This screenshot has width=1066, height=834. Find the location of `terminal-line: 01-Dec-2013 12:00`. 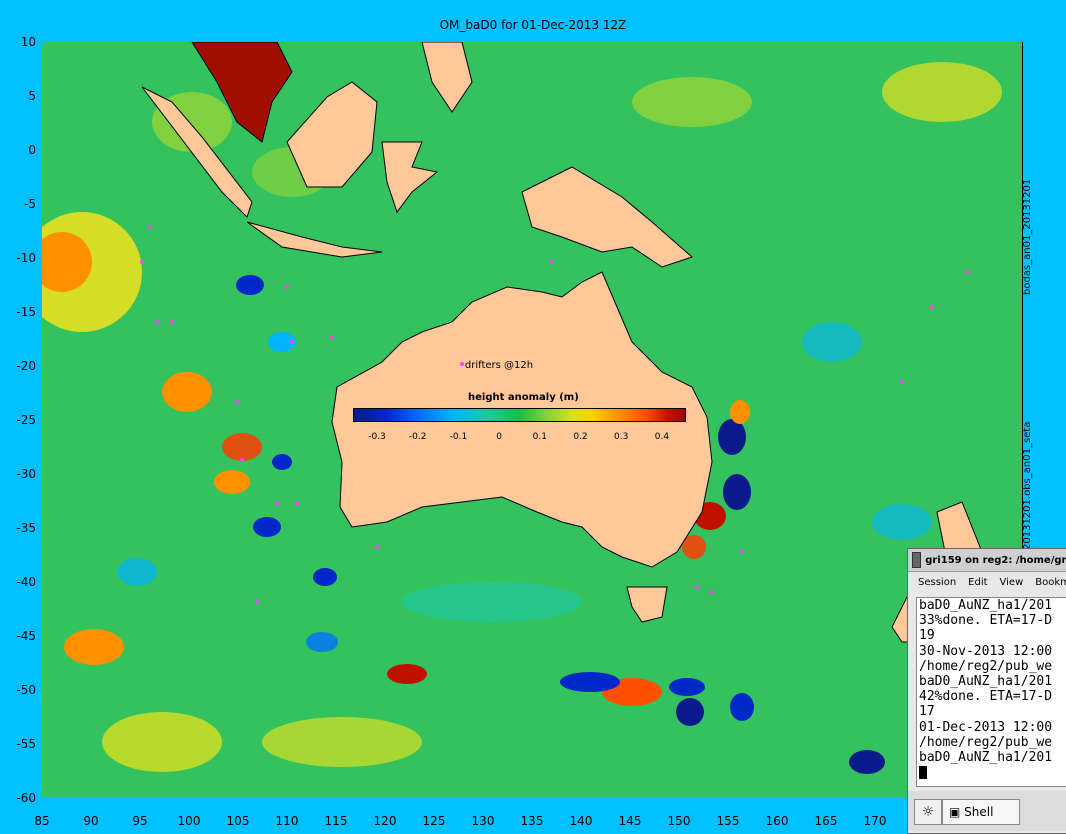

terminal-line: 01-Dec-2013 12:00 is located at coordinates (986, 727).